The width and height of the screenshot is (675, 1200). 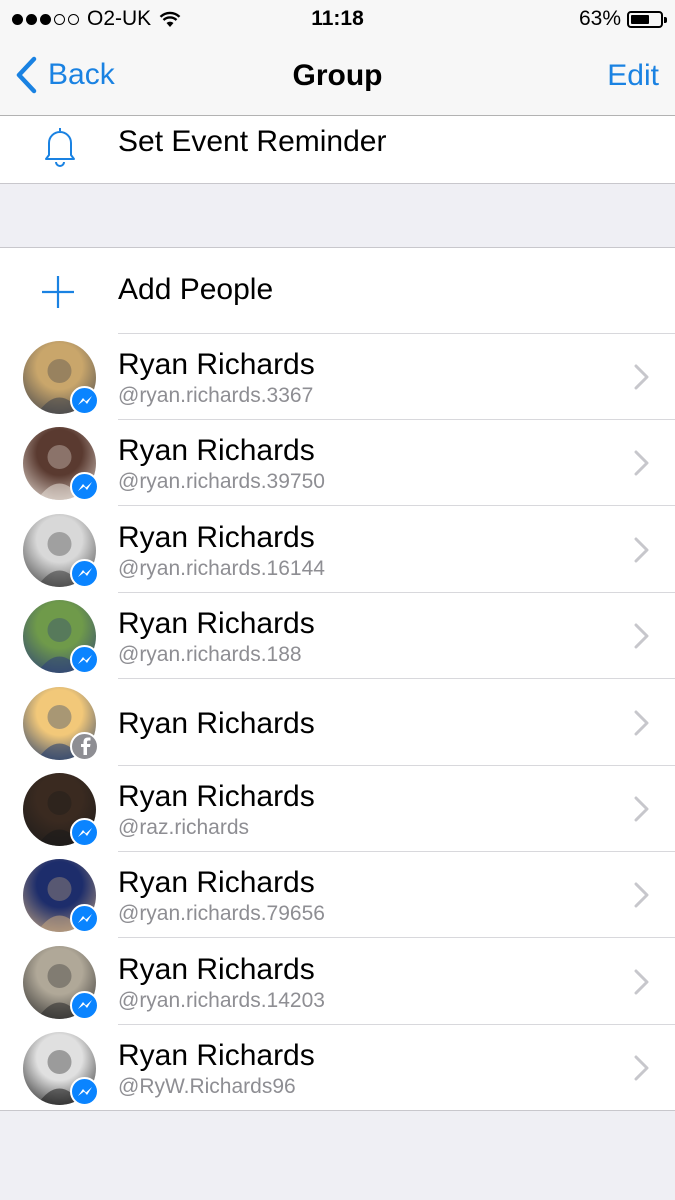 What do you see at coordinates (196, 289) in the screenshot?
I see `add-people-label: Add People` at bounding box center [196, 289].